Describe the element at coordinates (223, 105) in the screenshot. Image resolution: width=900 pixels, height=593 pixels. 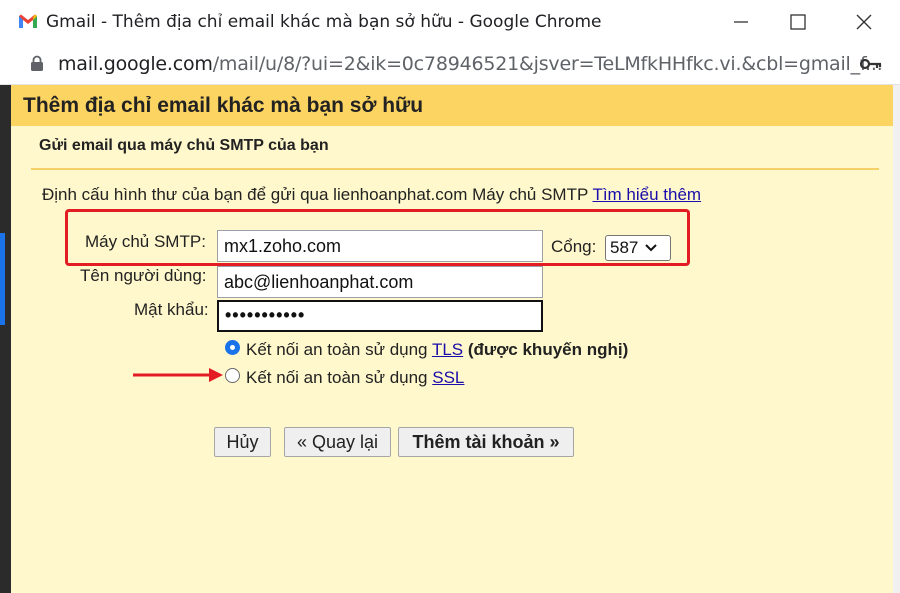
I see `dialog-title: Thêm địa chỉ email khác mà bạn sở hữu` at that location.